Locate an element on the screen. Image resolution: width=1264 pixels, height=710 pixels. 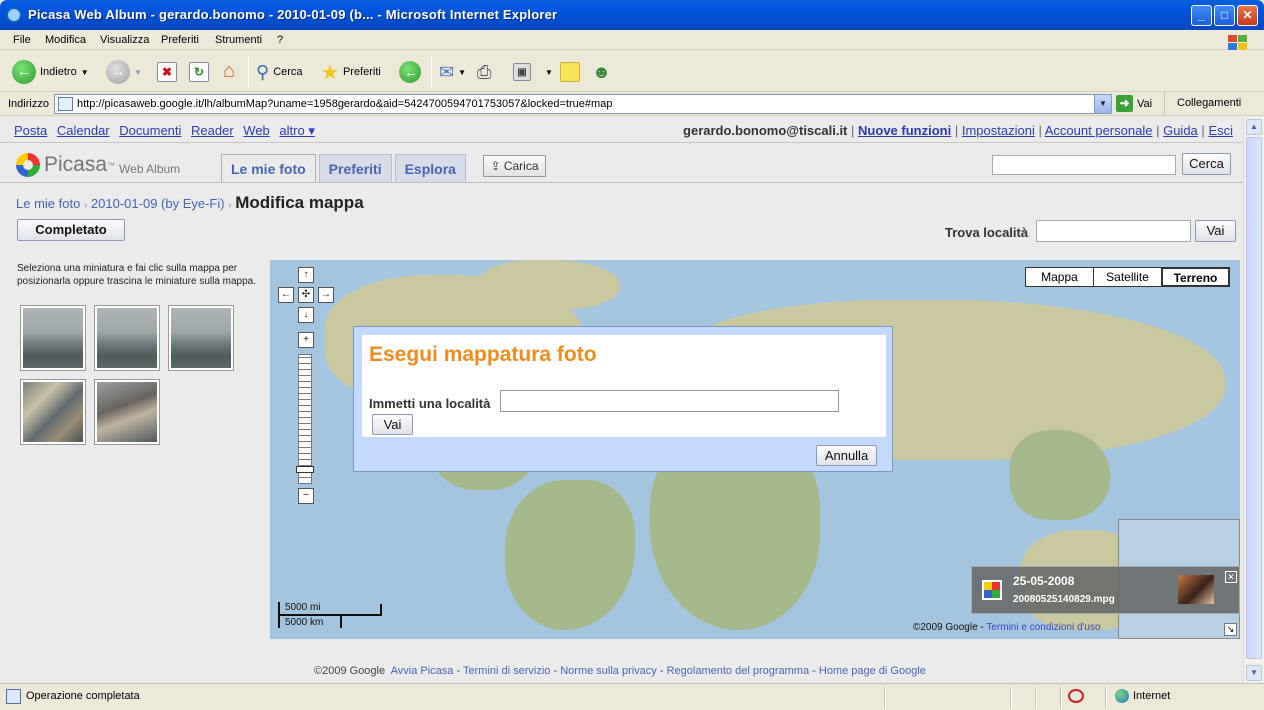
upload-button: ⇪ Carica is located at coordinates (514, 166).